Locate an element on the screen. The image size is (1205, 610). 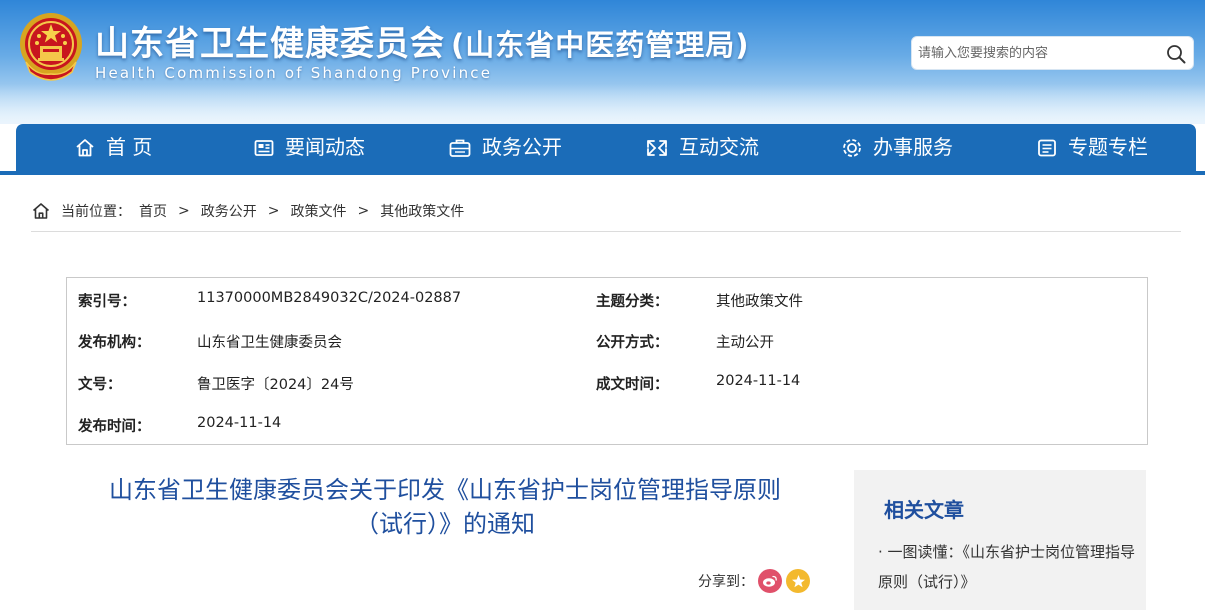
article-title: 山东省卫生健康委员会关于印发《山东省护士岗位管理指导原则 （试行）》的通知 is located at coordinates (445, 507).